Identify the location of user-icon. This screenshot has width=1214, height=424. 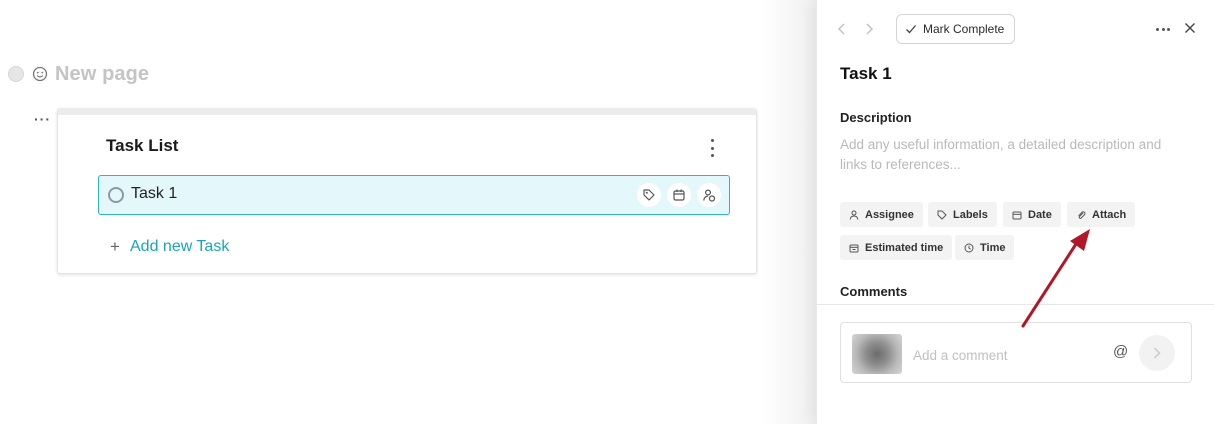
(854, 215).